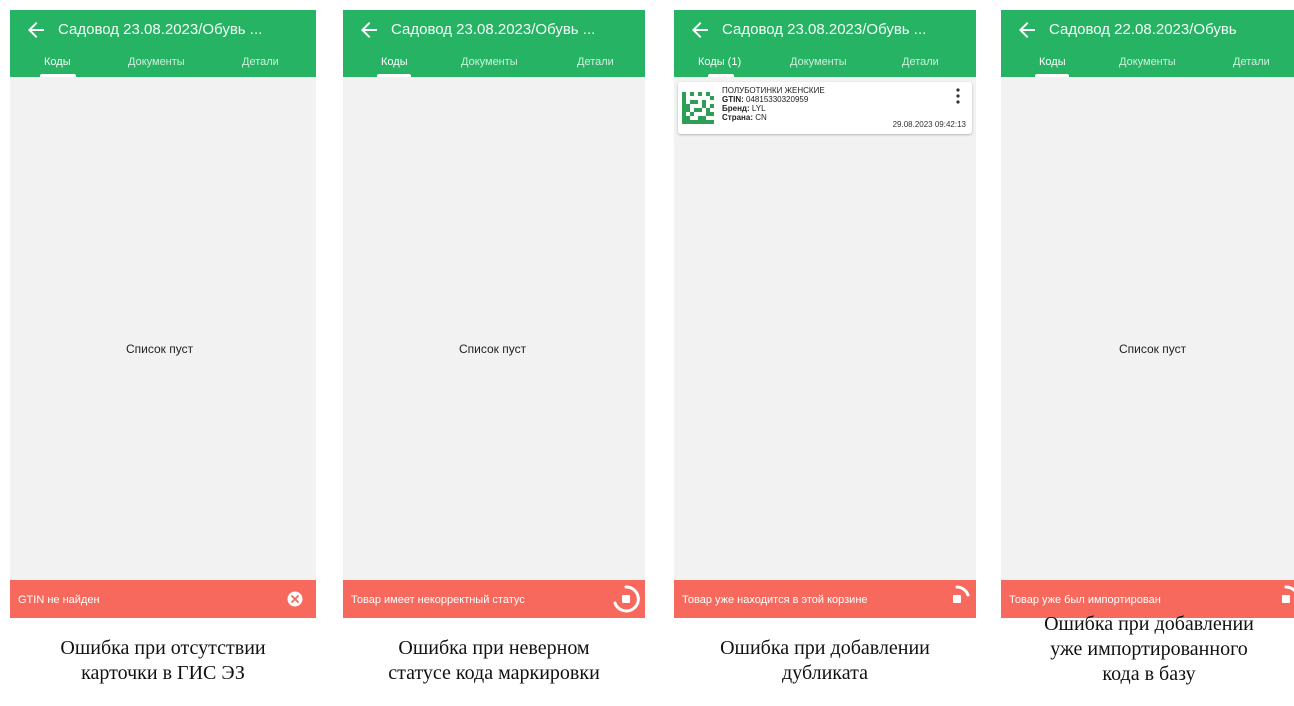 Image resolution: width=1294 pixels, height=706 pixels. I want to click on error-snackbar: Товар уже находится в этой корзине, so click(825, 599).